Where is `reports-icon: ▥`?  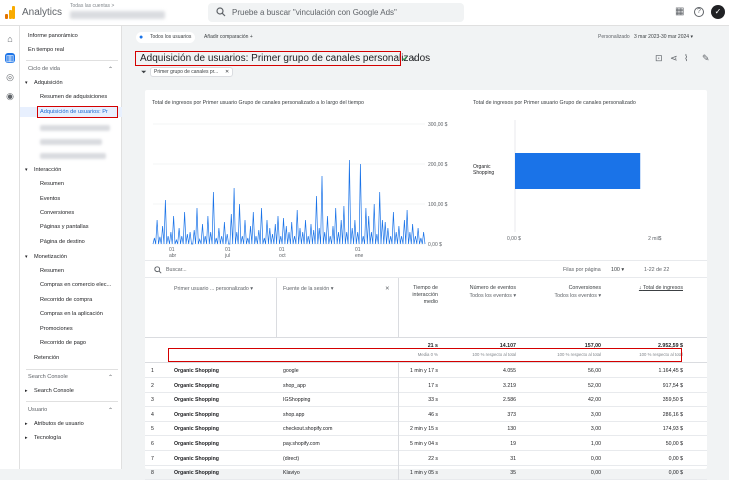
reports-icon: ▥ is located at coordinates (10, 58).